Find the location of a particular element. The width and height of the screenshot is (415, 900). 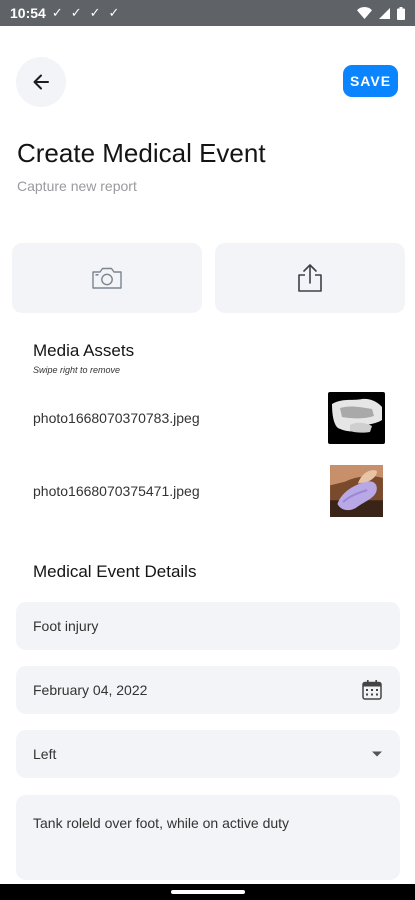

media-item: photo1668070370783.jpeg is located at coordinates (209, 418).